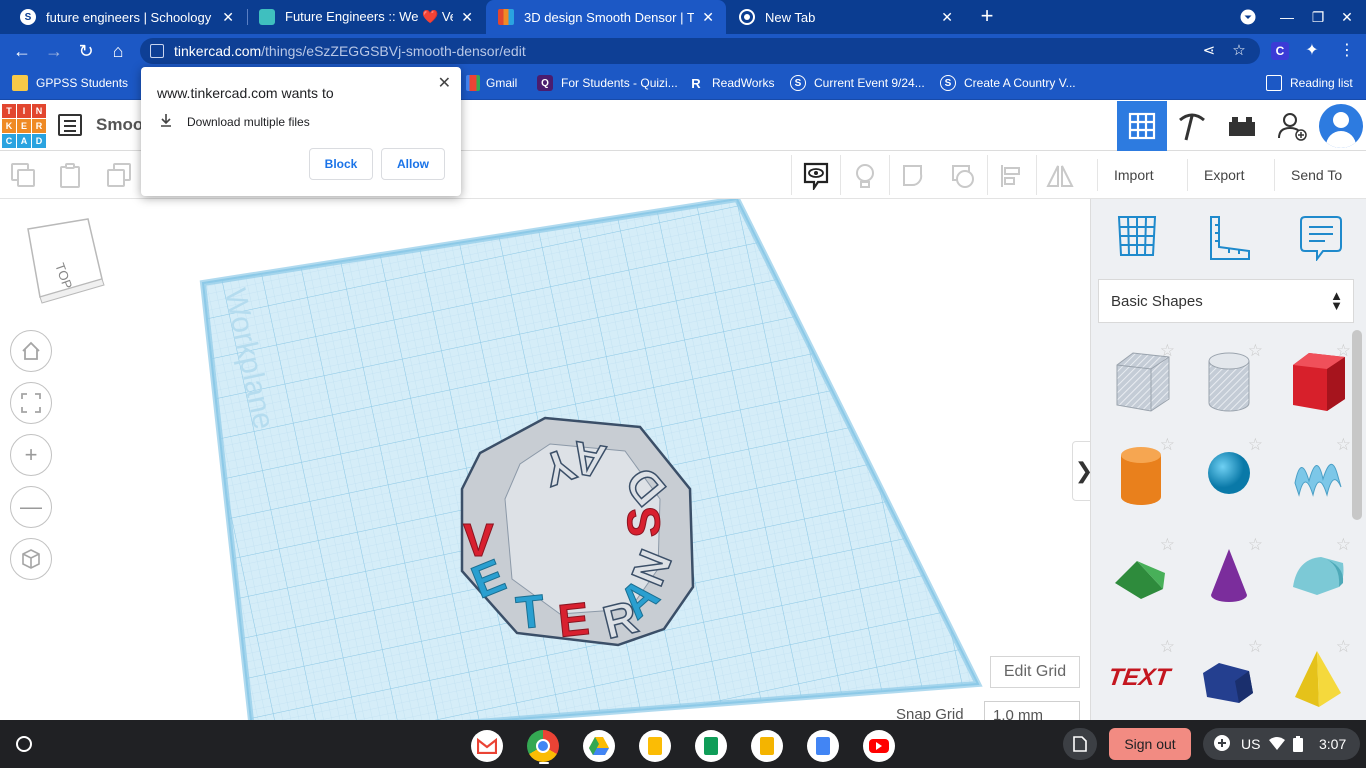  Describe the element at coordinates (1229, 576) in the screenshot. I see `shape-cone: ☆` at that location.